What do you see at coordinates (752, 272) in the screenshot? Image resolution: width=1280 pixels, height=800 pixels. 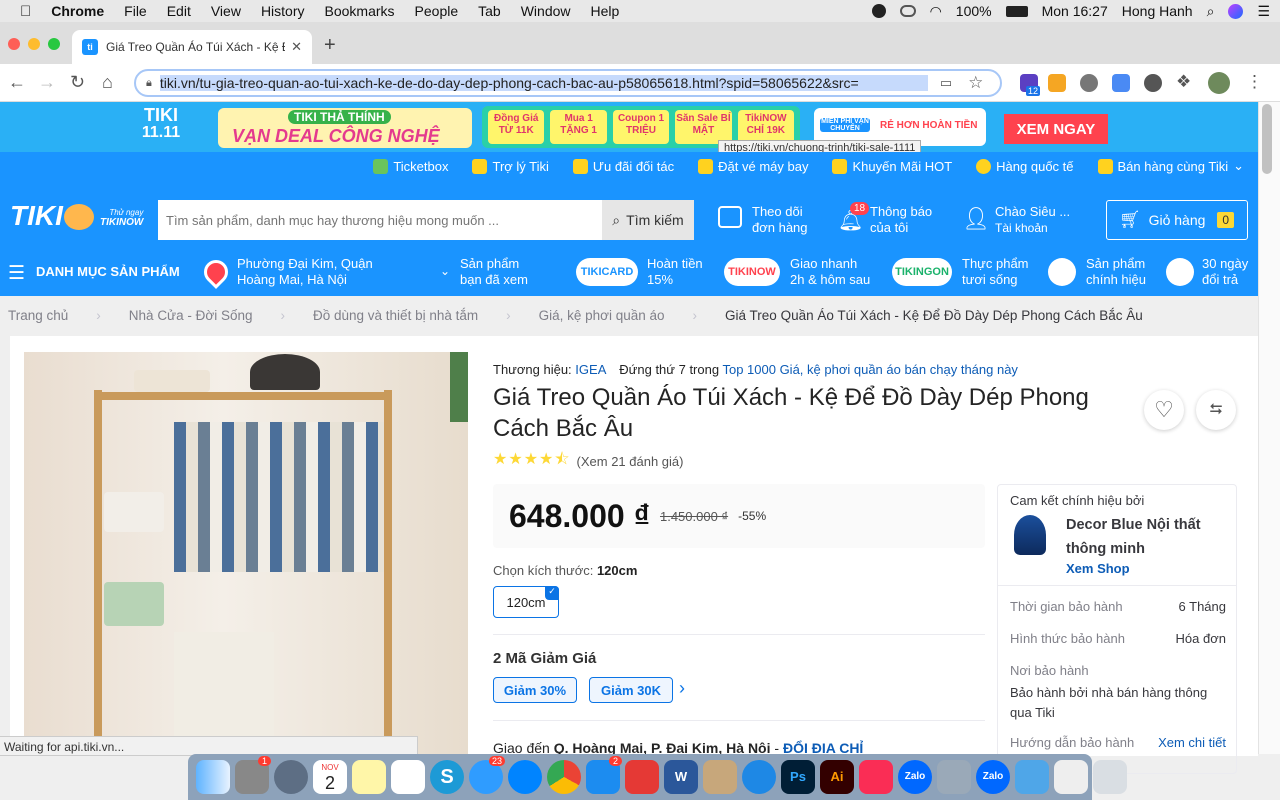 I see `tikinow-badge: TIKINOW` at bounding box center [752, 272].